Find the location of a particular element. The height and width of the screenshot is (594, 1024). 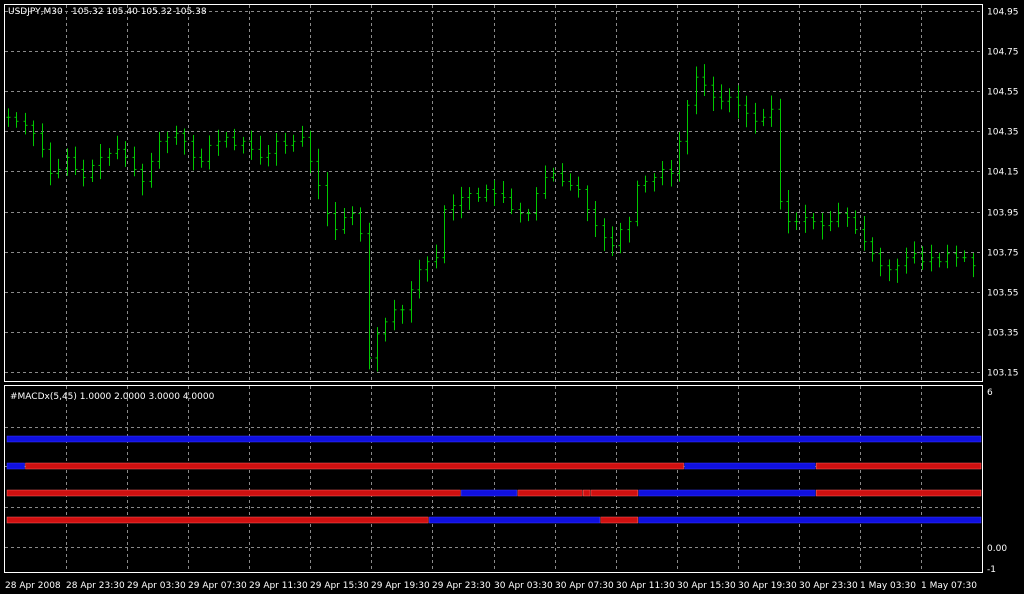

time-tick-label: 29 Apr 11:30 is located at coordinates (278, 586).